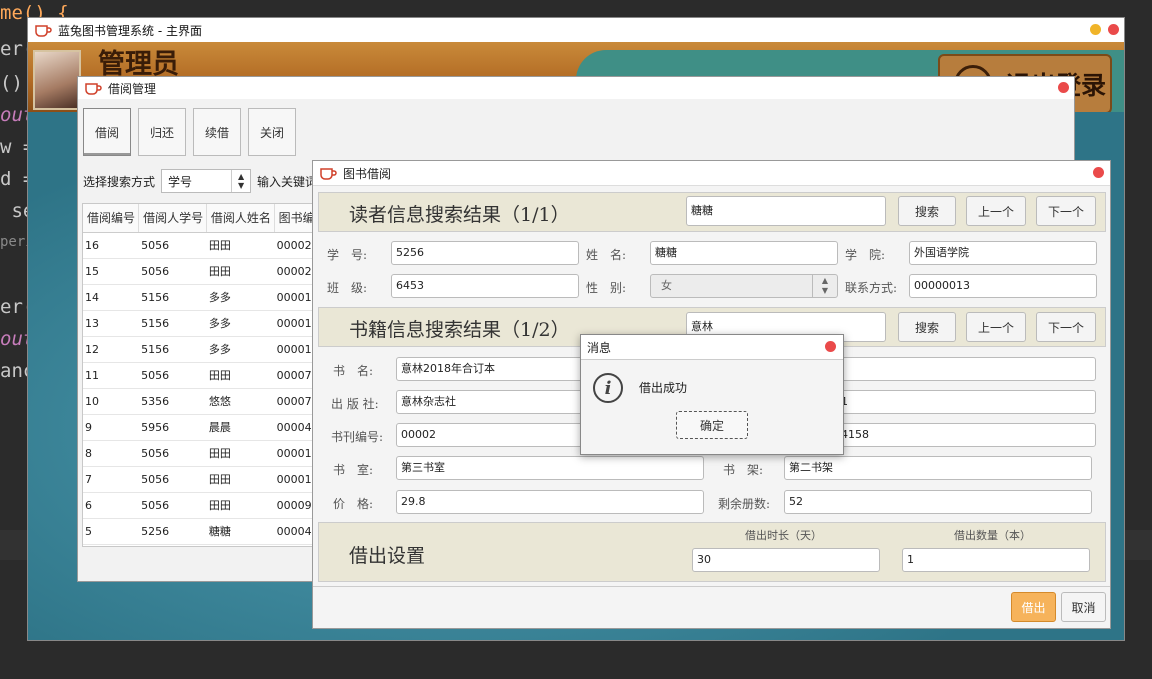 This screenshot has height=679, width=1152. I want to click on borrow-button: 借阅, so click(107, 132).